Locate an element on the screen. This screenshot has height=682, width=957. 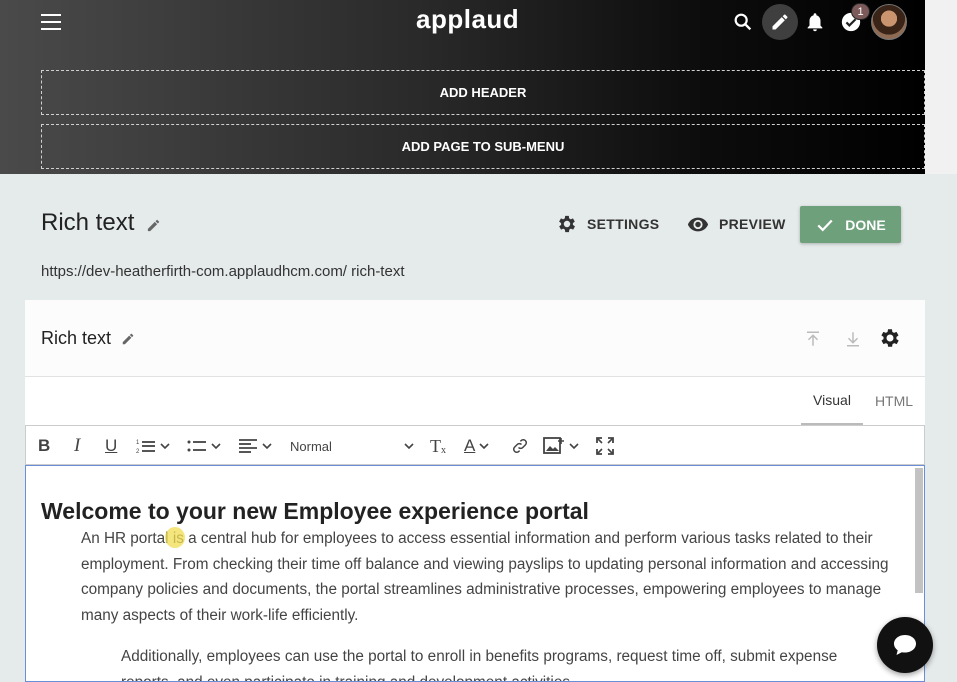
preview-button: PREVIEW is located at coordinates (736, 224).